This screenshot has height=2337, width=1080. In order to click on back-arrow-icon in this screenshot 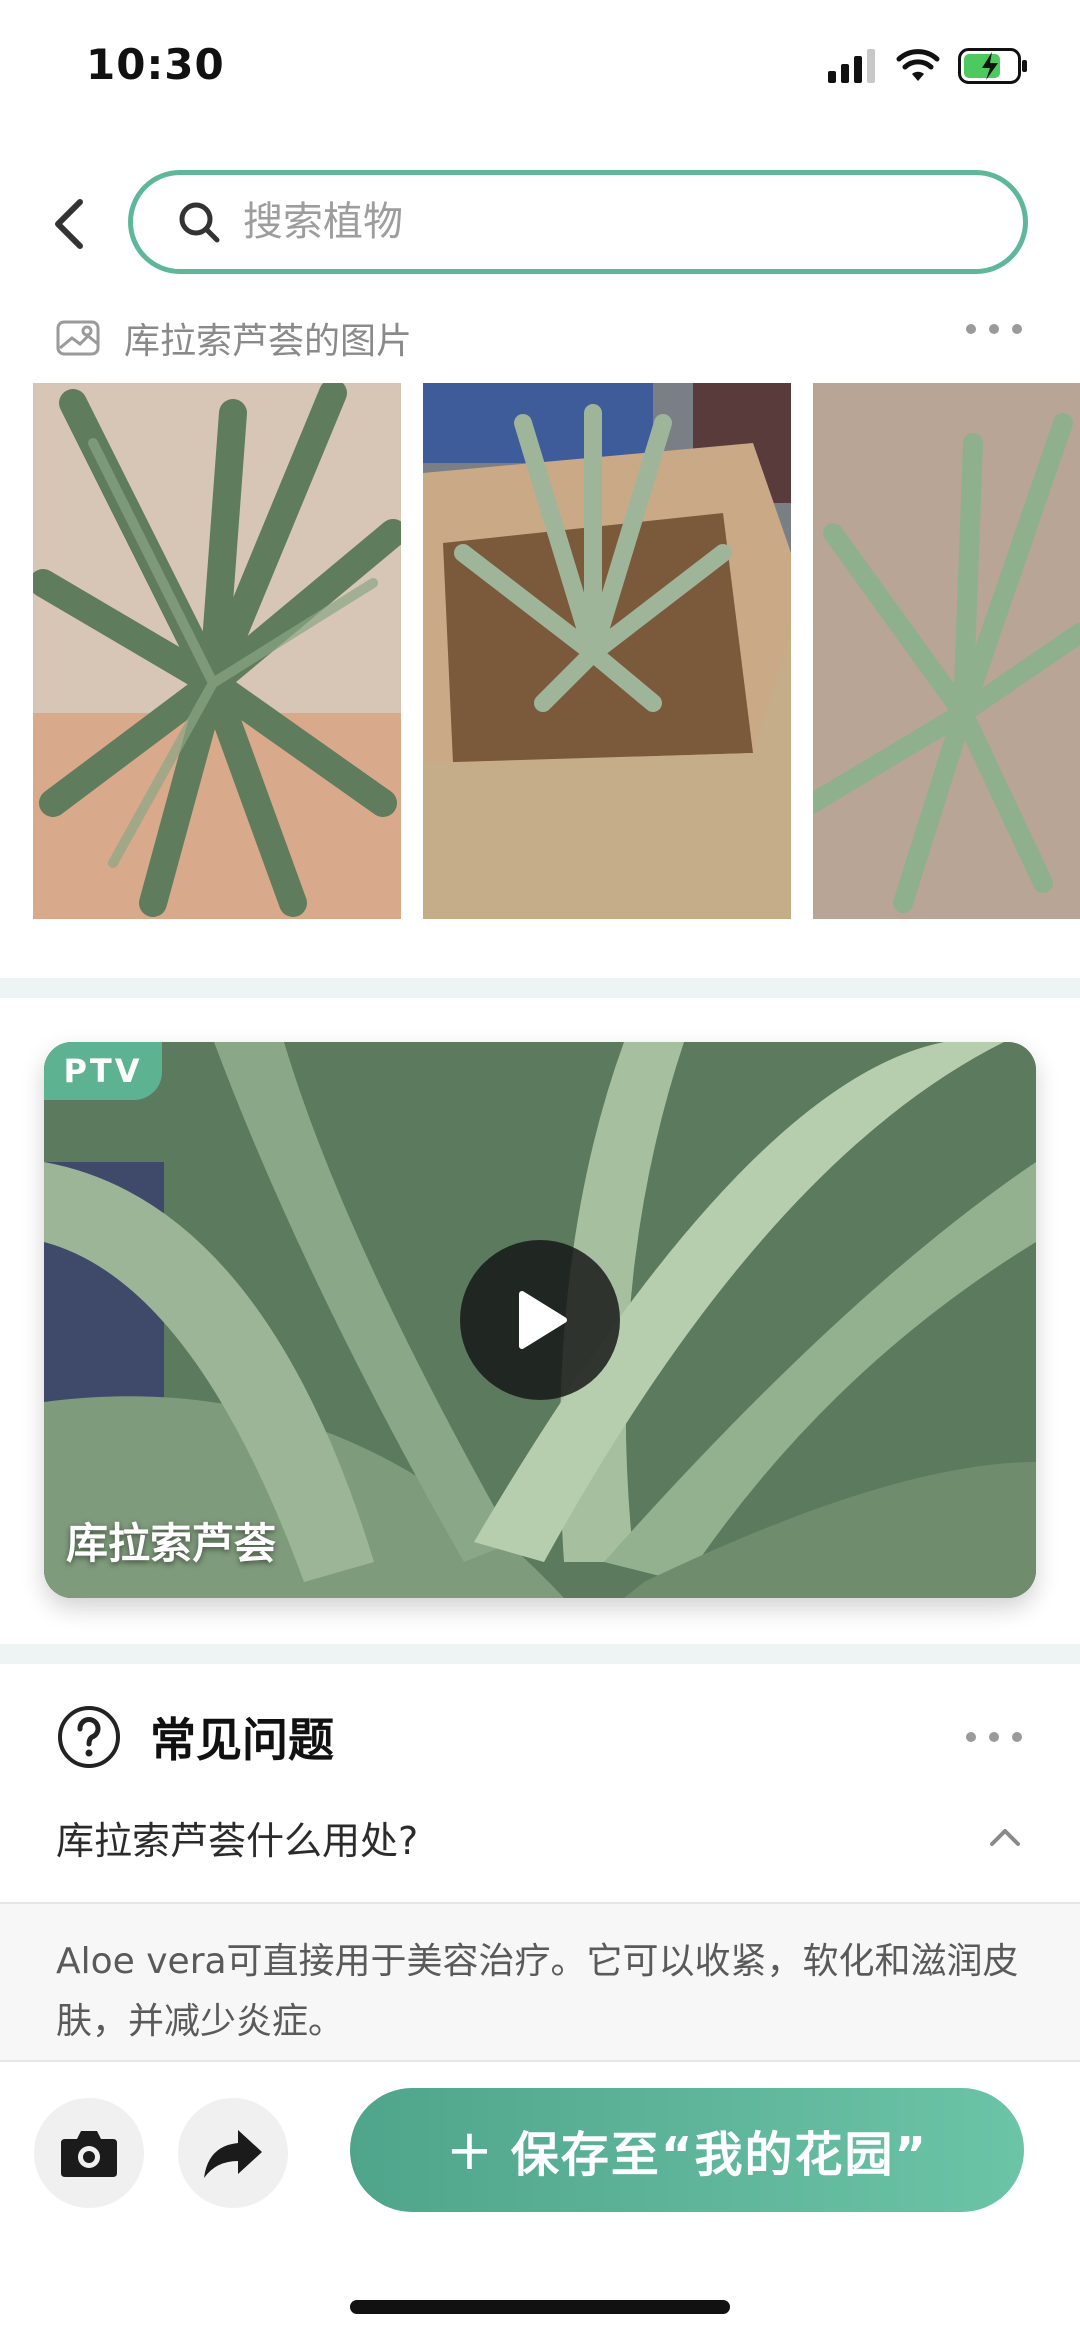, I will do `click(71, 224)`.